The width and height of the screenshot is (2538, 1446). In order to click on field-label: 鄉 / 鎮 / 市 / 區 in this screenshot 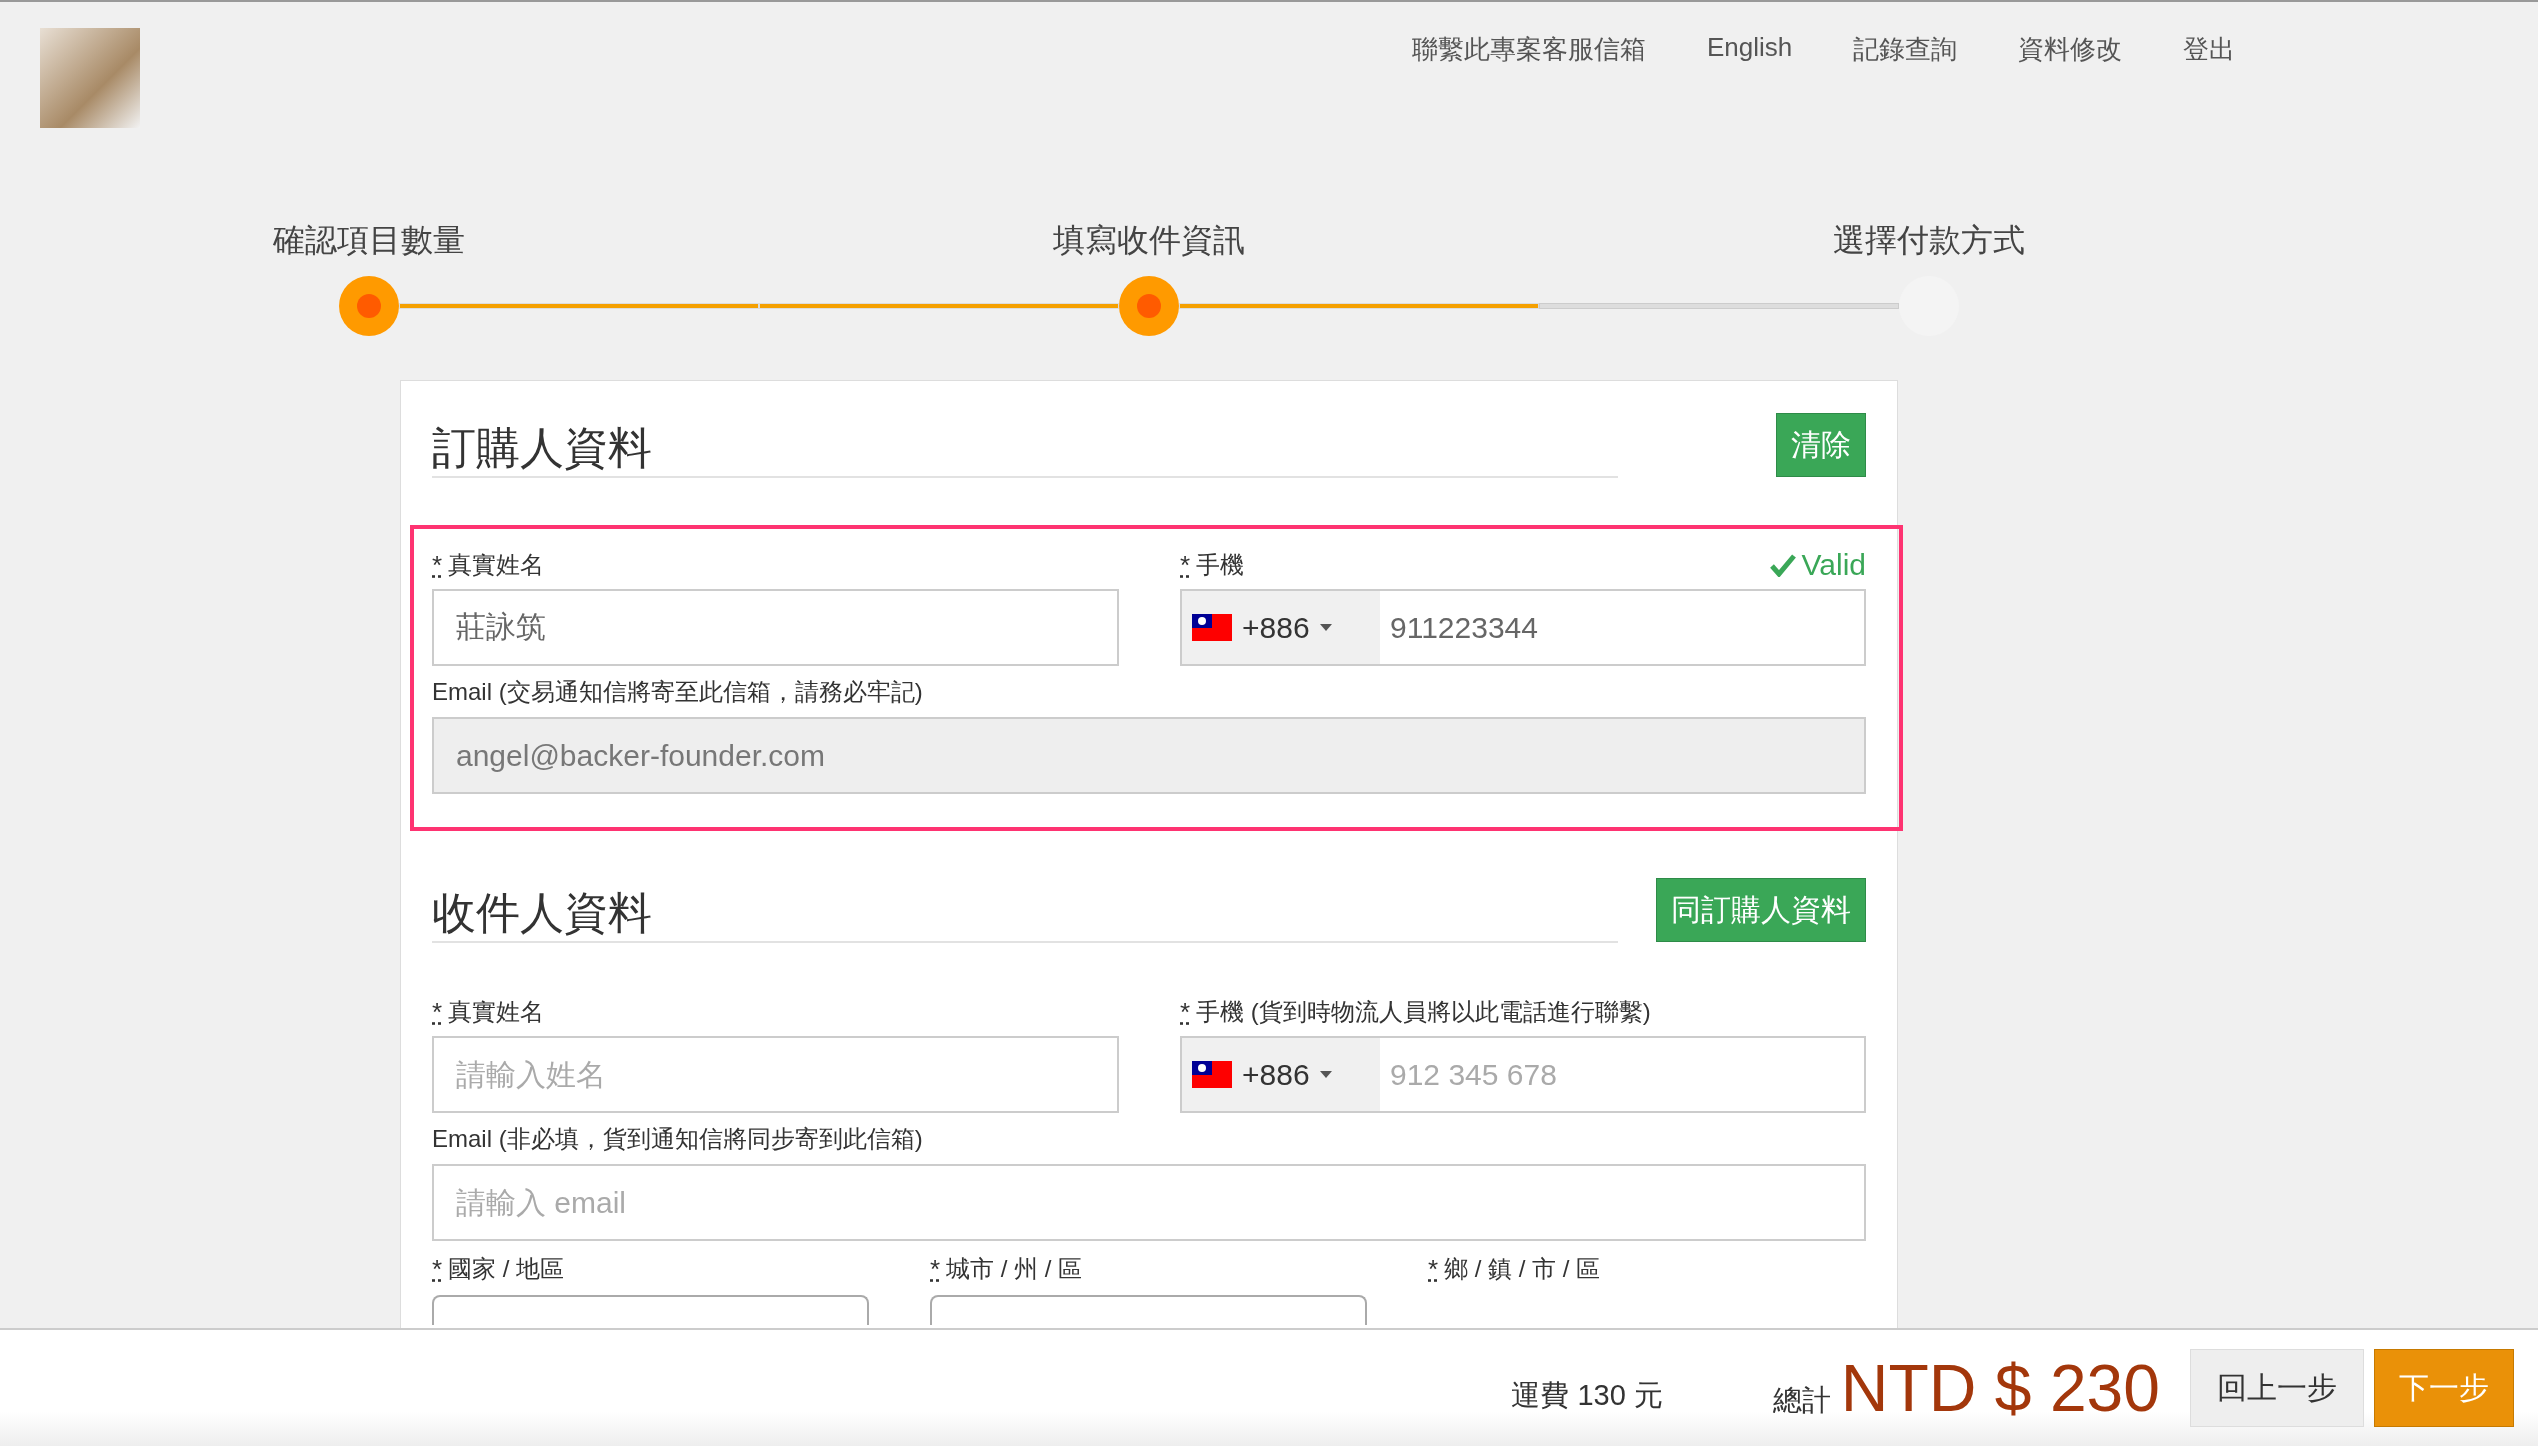, I will do `click(1522, 1269)`.